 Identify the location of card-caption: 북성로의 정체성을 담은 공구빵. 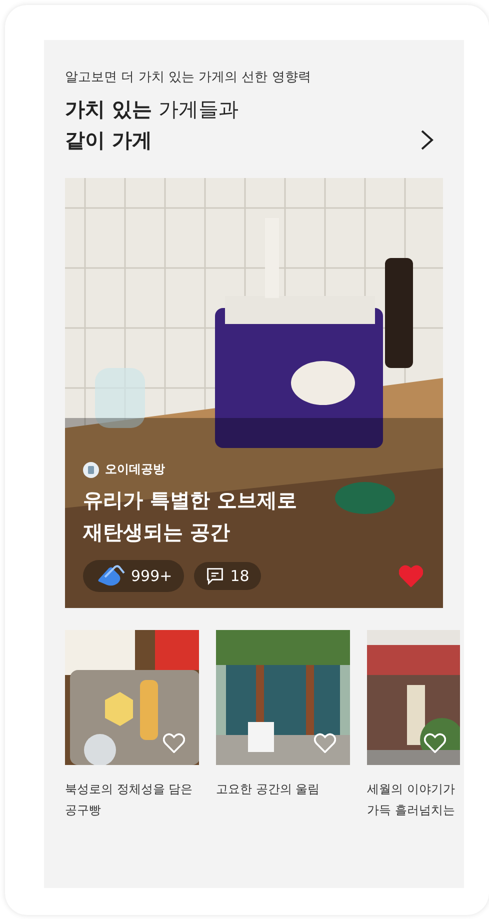
(132, 800).